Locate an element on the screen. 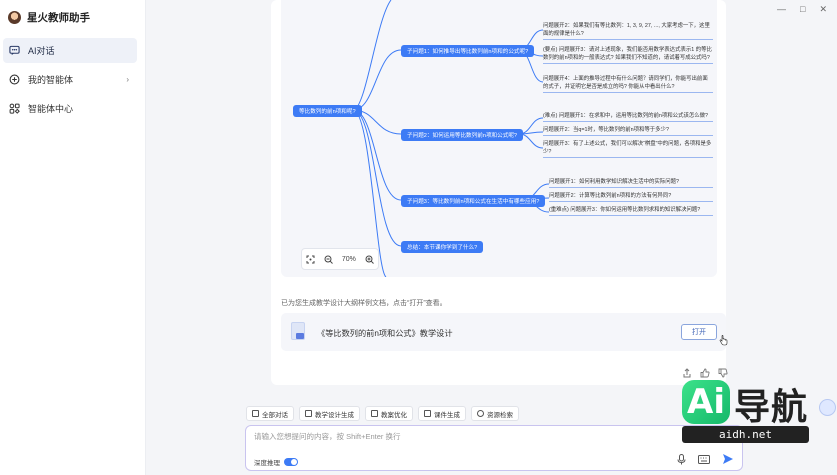 This screenshot has height=475, width=837. thumbs-down-icon is located at coordinates (723, 373).